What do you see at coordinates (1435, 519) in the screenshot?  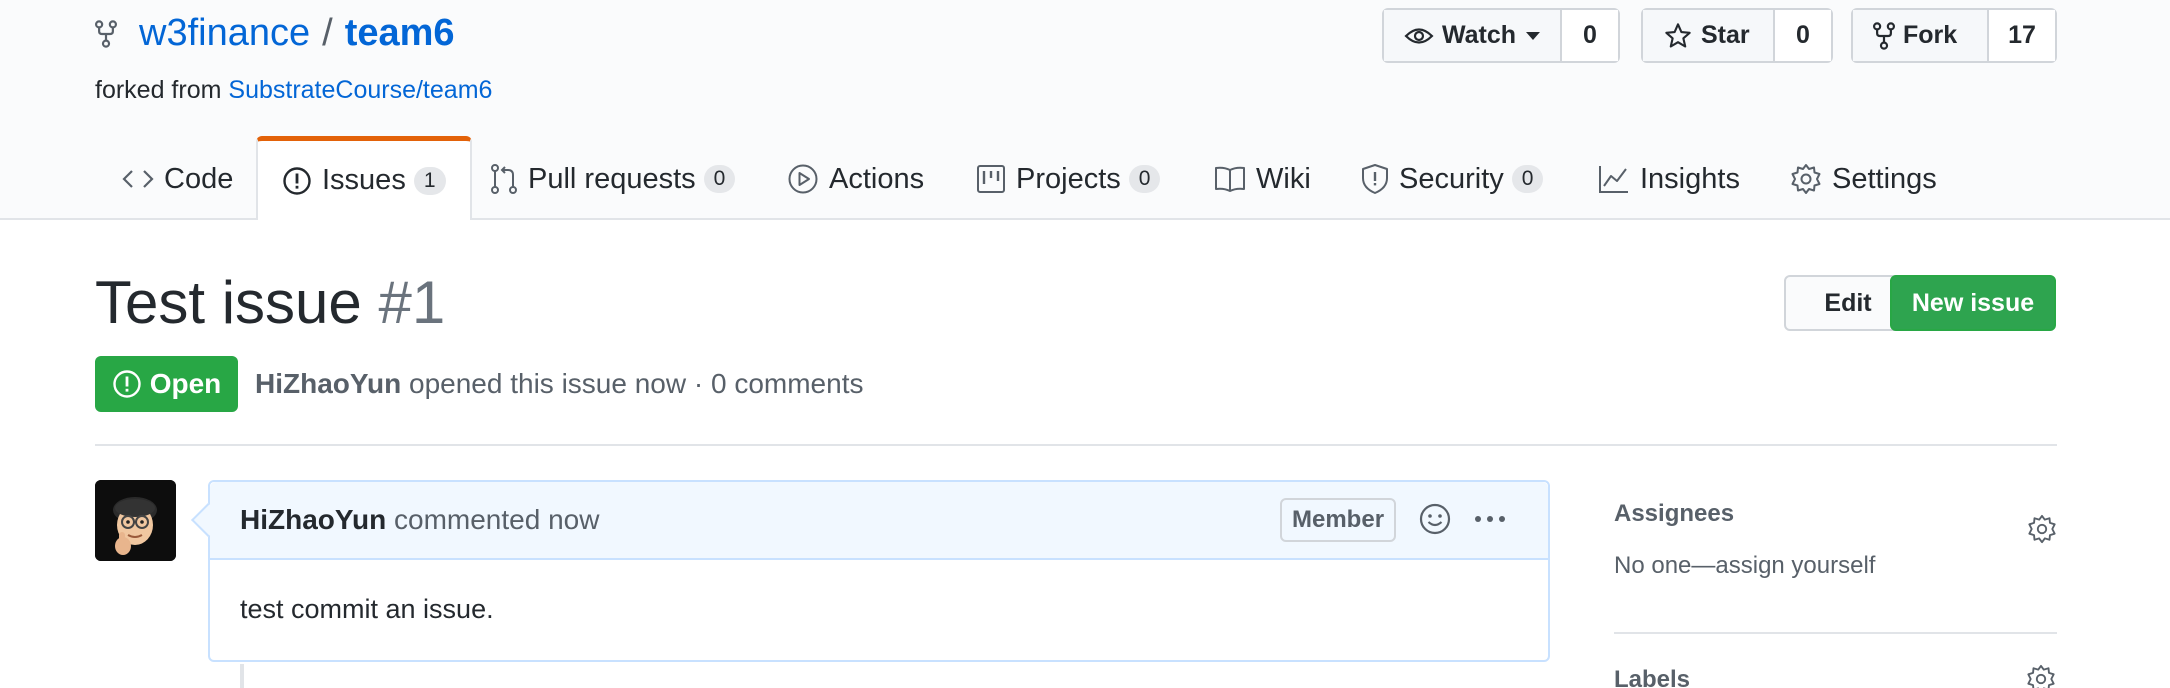 I see `smiley-icon` at bounding box center [1435, 519].